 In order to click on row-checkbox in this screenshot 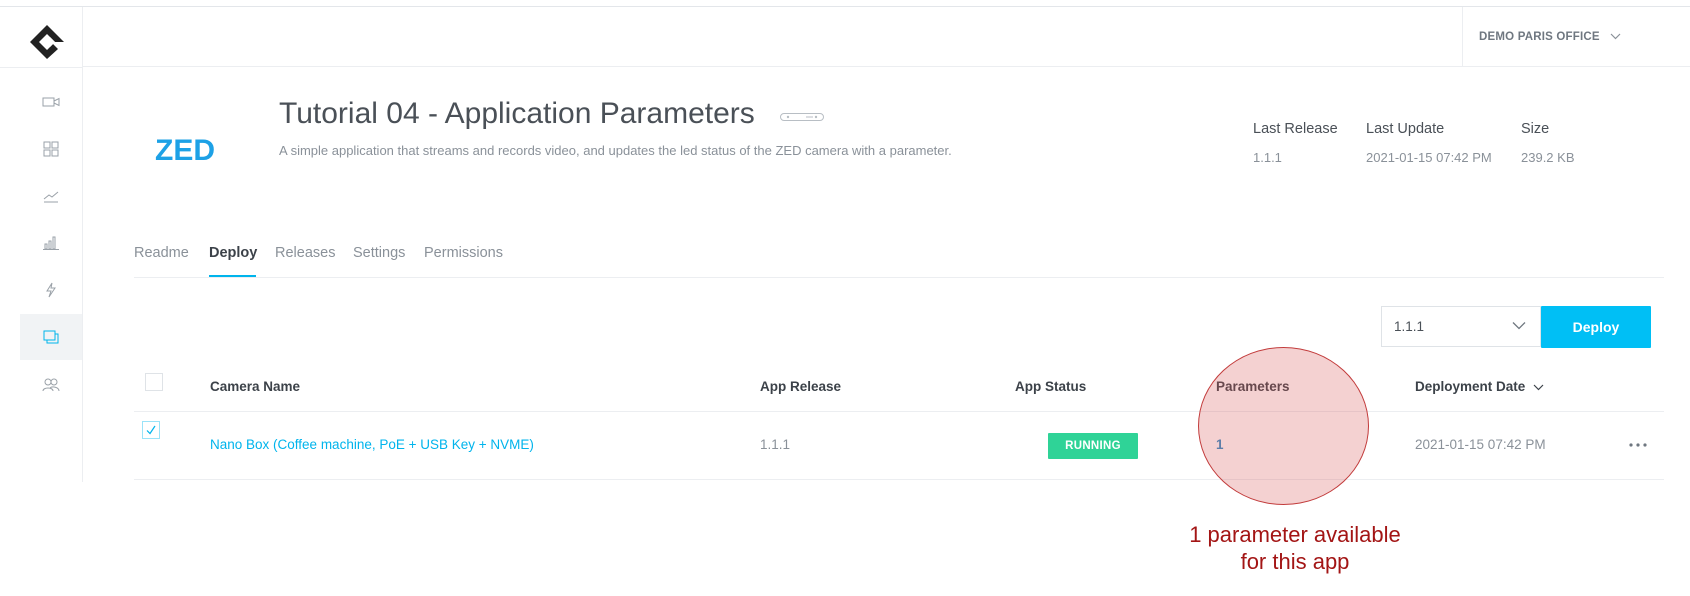, I will do `click(151, 430)`.